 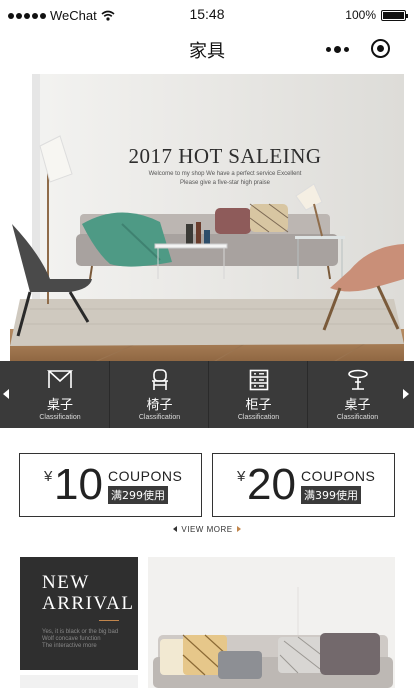 I want to click on coupon-condition: 满399使用, so click(x=331, y=495).